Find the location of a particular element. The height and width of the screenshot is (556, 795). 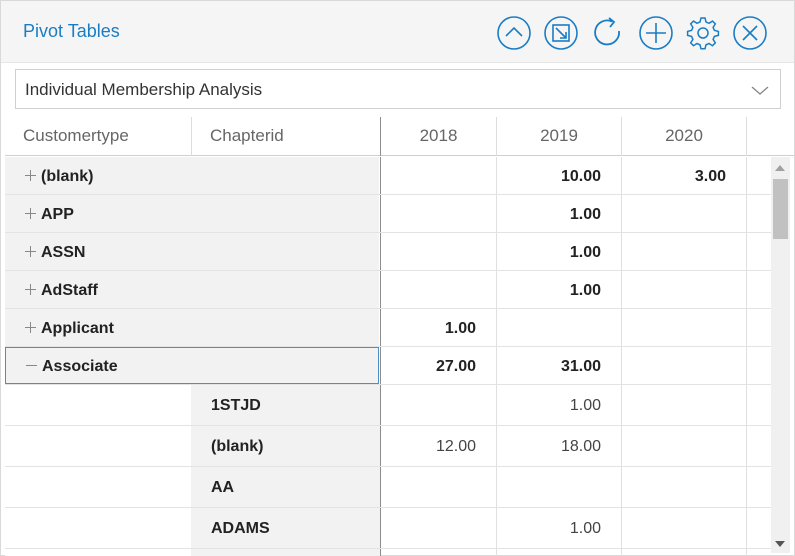

selector-value: Individual Membership Analysis is located at coordinates (144, 89).